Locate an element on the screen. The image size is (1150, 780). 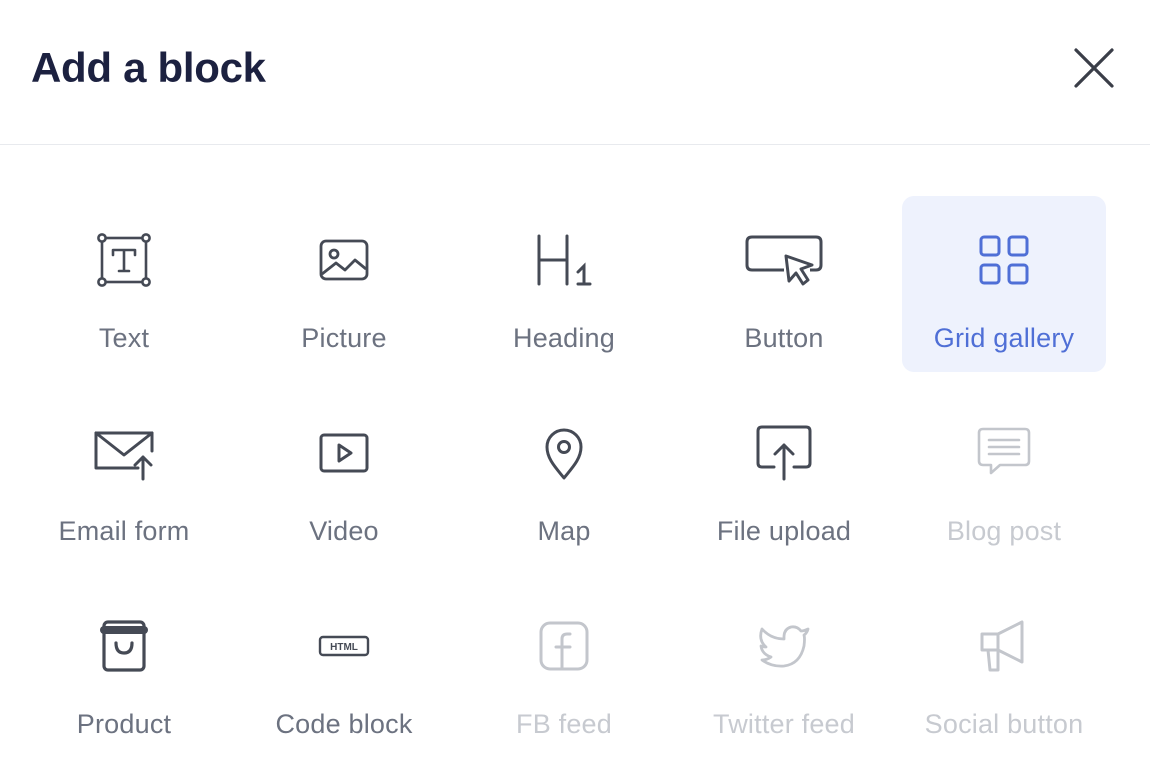
block-label: Heading is located at coordinates (564, 338).